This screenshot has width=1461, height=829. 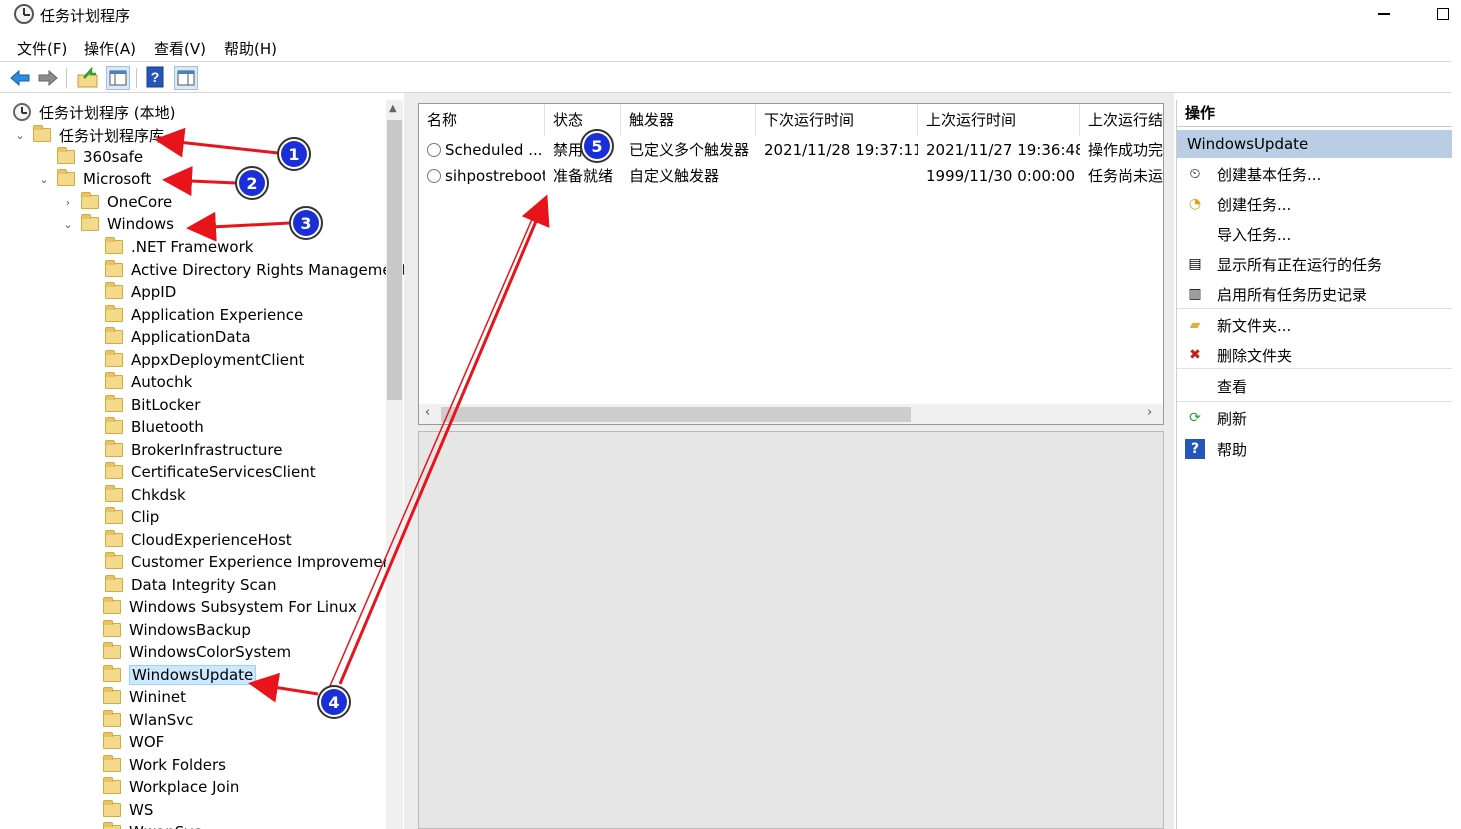 What do you see at coordinates (190, 585) in the screenshot?
I see `tree-item-data-integrity-scan: Data Integrity Scan` at bounding box center [190, 585].